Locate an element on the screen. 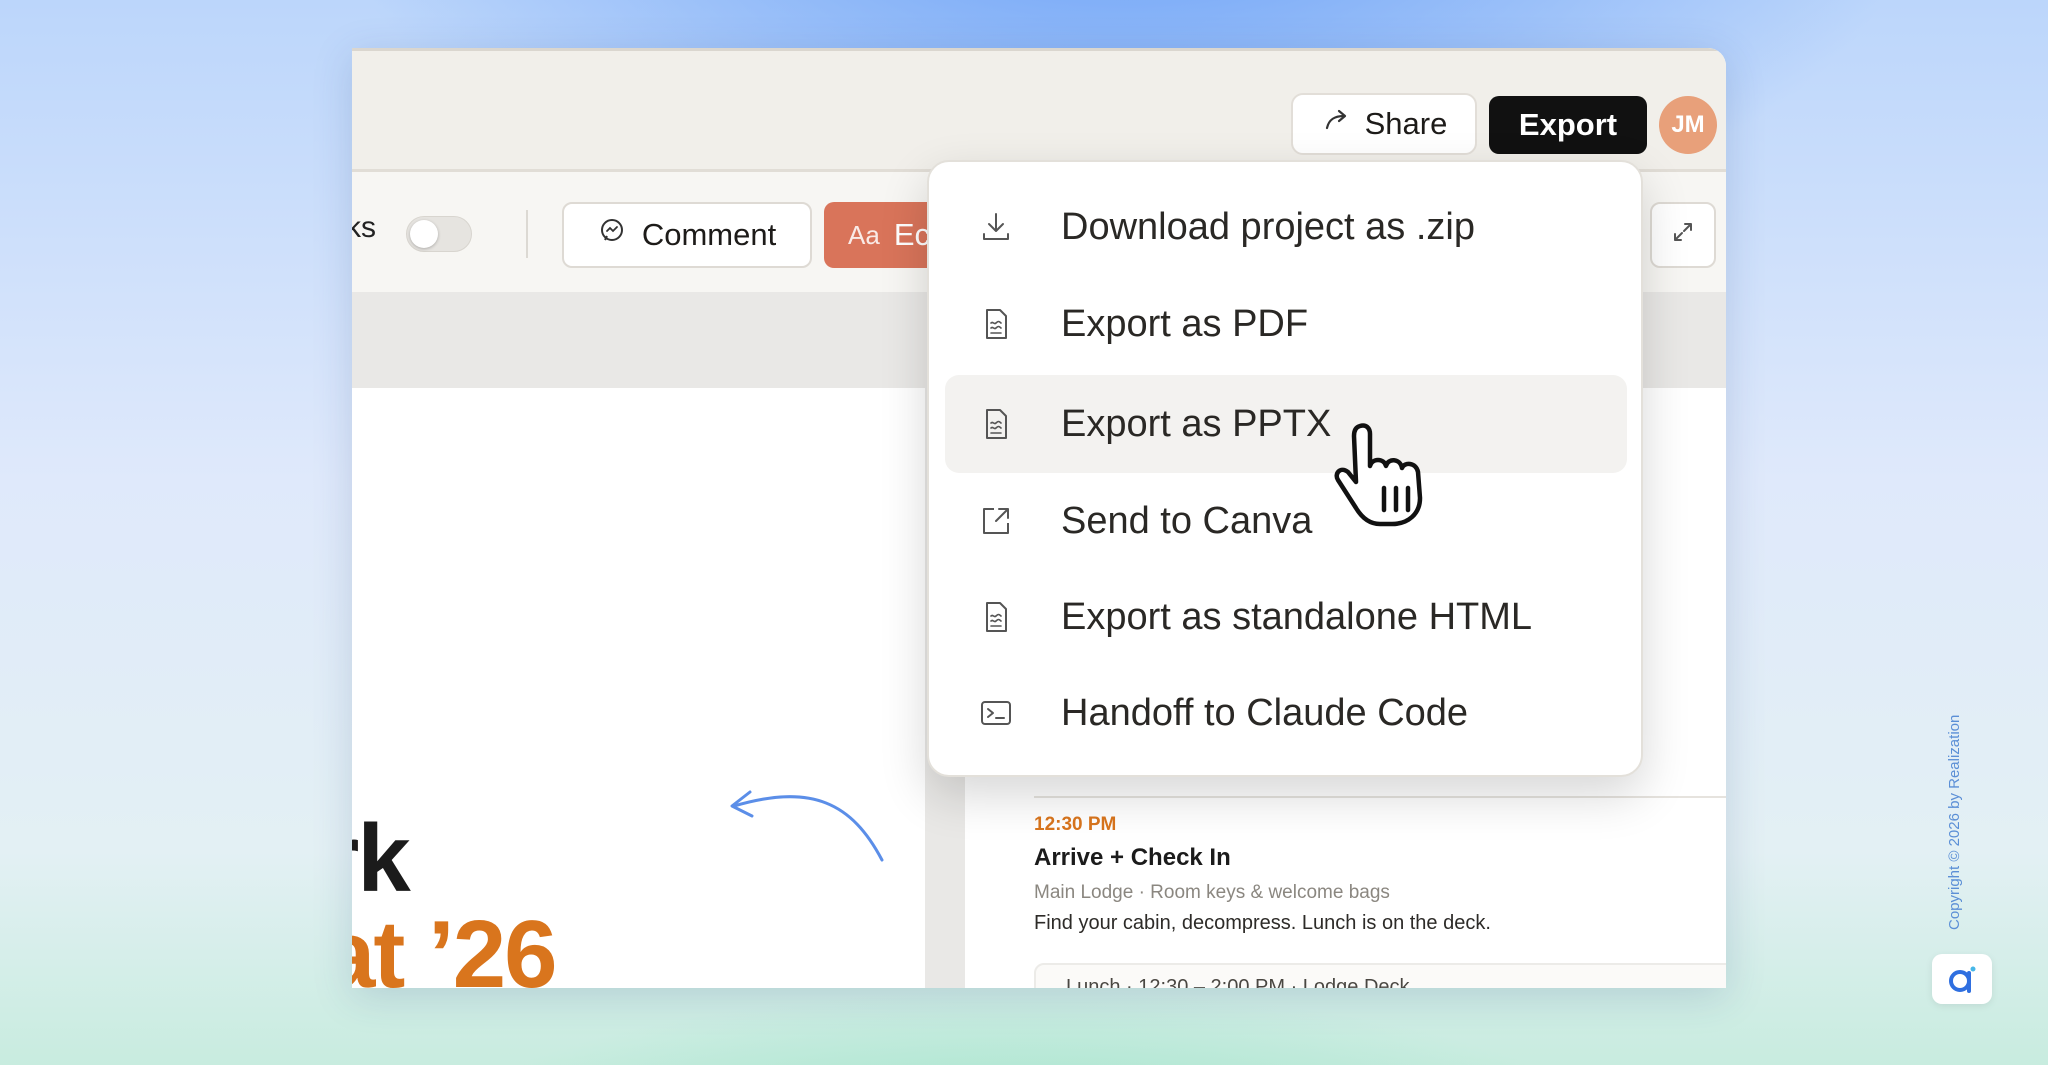 This screenshot has height=1065, width=2048. menu-item-label: Export as PDF is located at coordinates (1185, 323).